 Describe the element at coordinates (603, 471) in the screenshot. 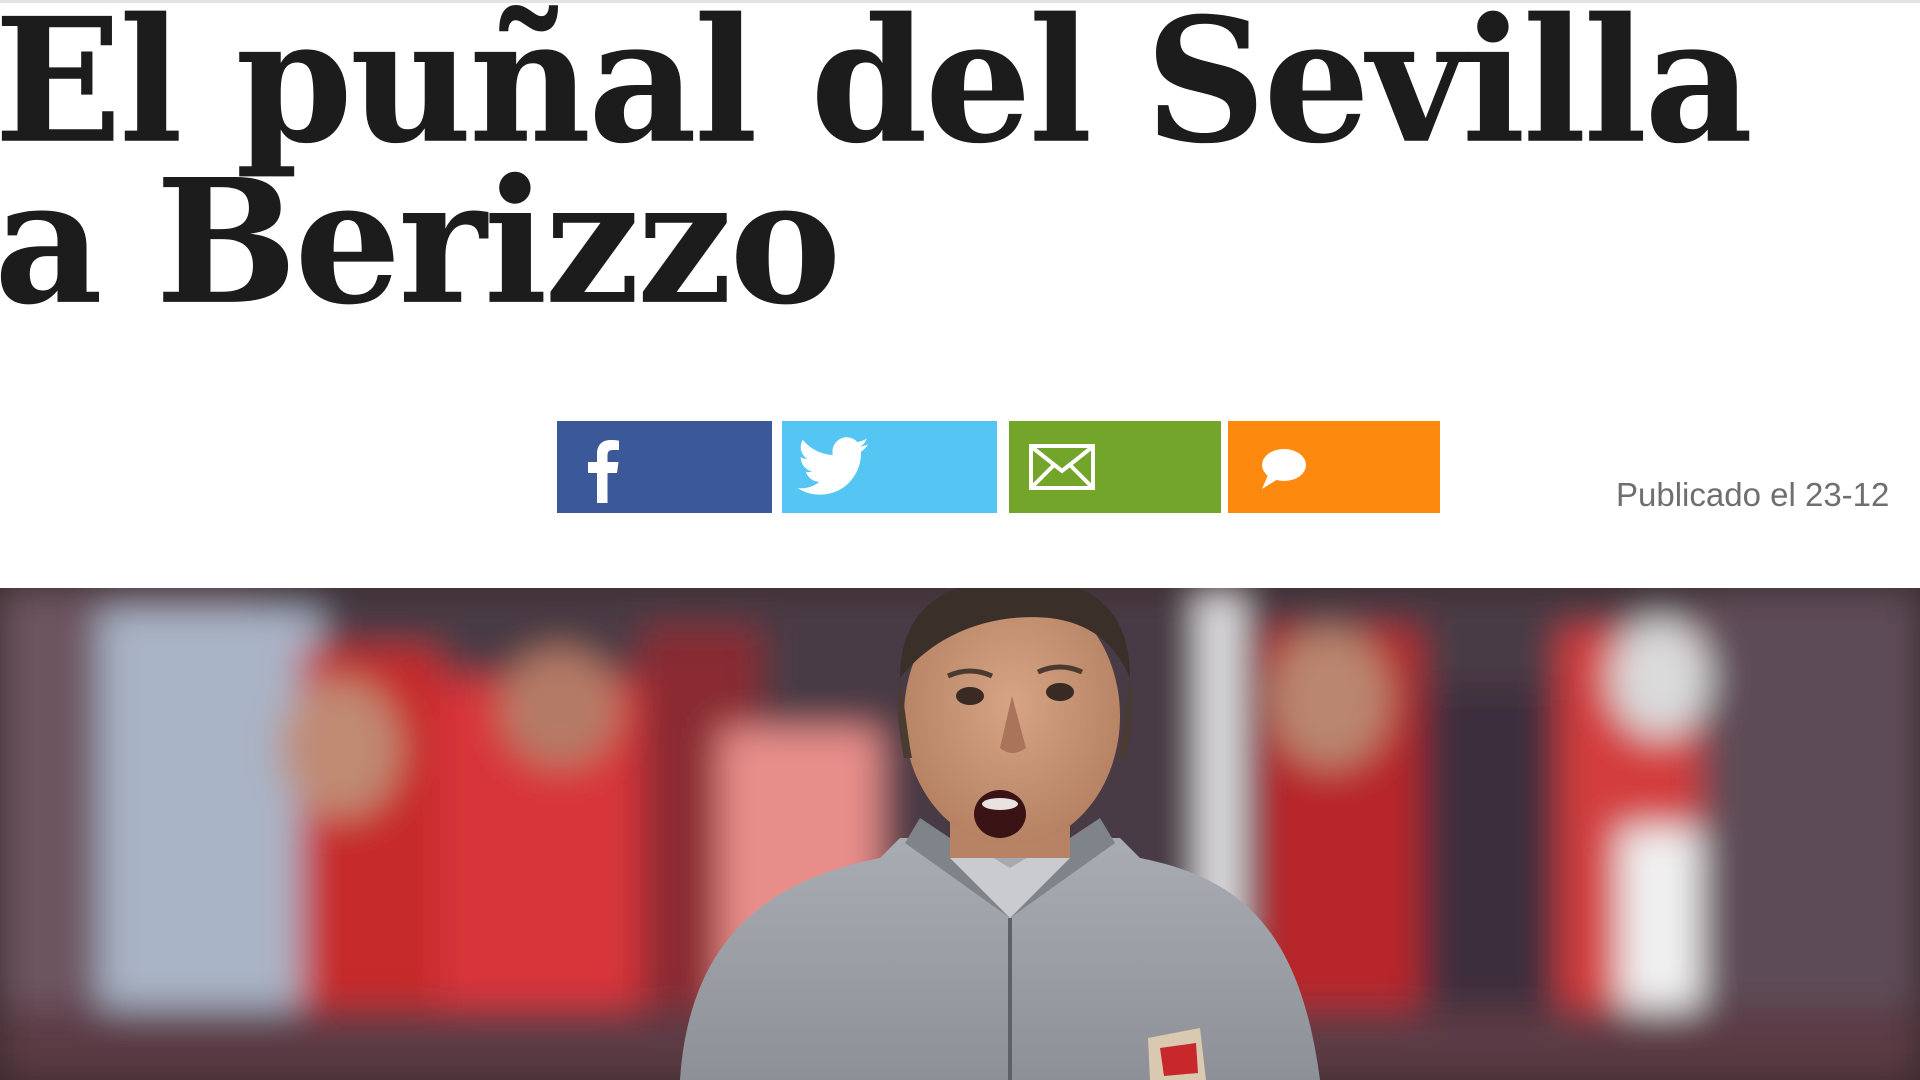

I see `facebook-icon` at that location.